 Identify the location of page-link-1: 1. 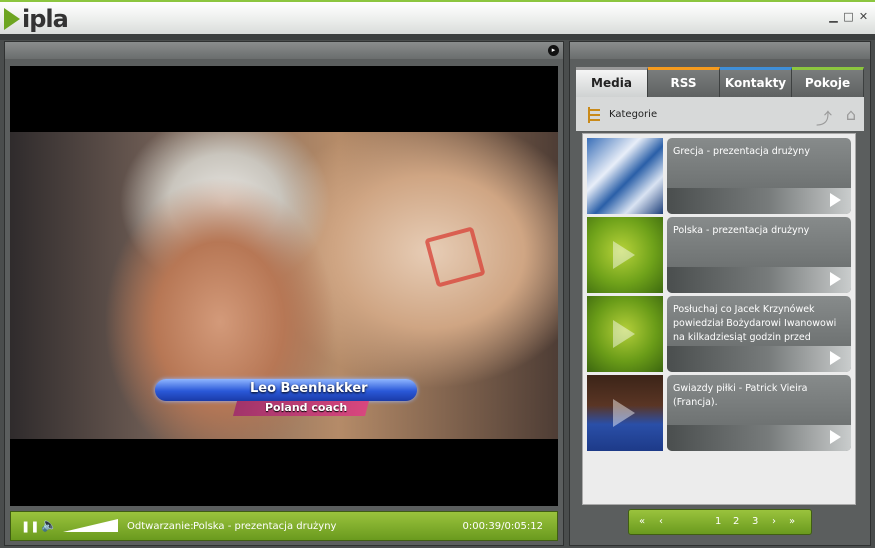
(718, 522).